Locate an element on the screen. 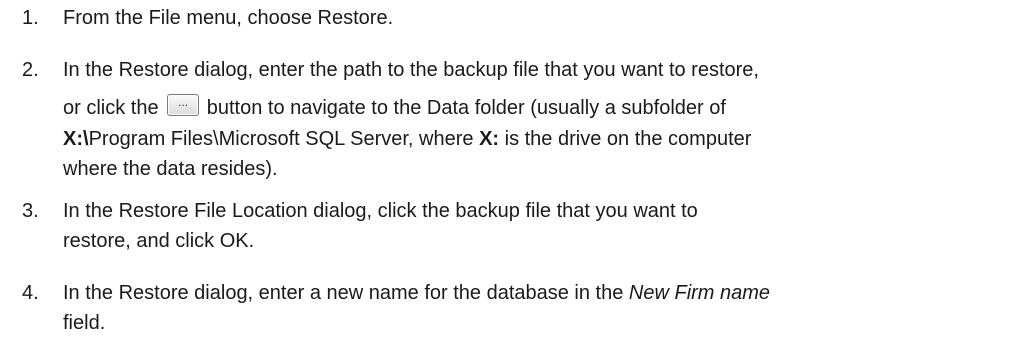 Image resolution: width=1014 pixels, height=352 pixels. field-name: New Firm name is located at coordinates (699, 293).